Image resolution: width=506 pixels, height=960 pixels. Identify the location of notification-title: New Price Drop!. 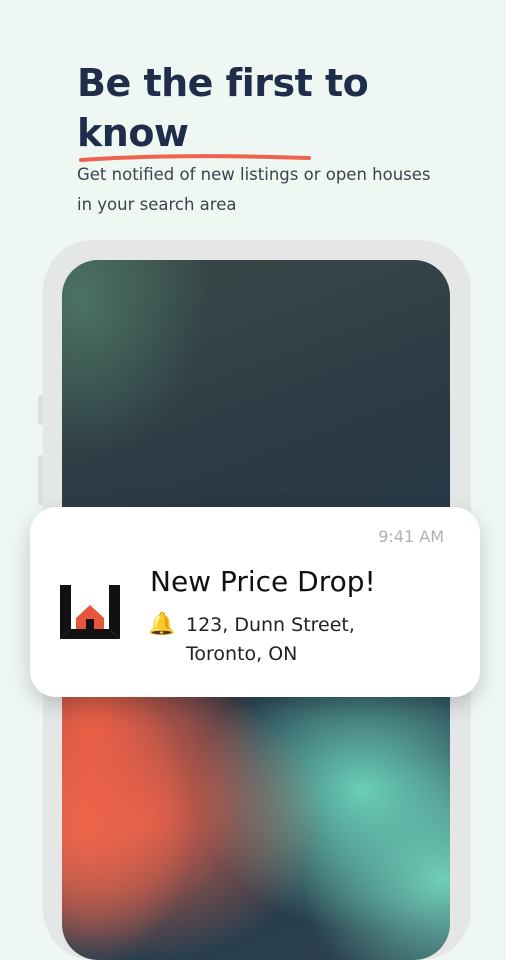
(263, 581).